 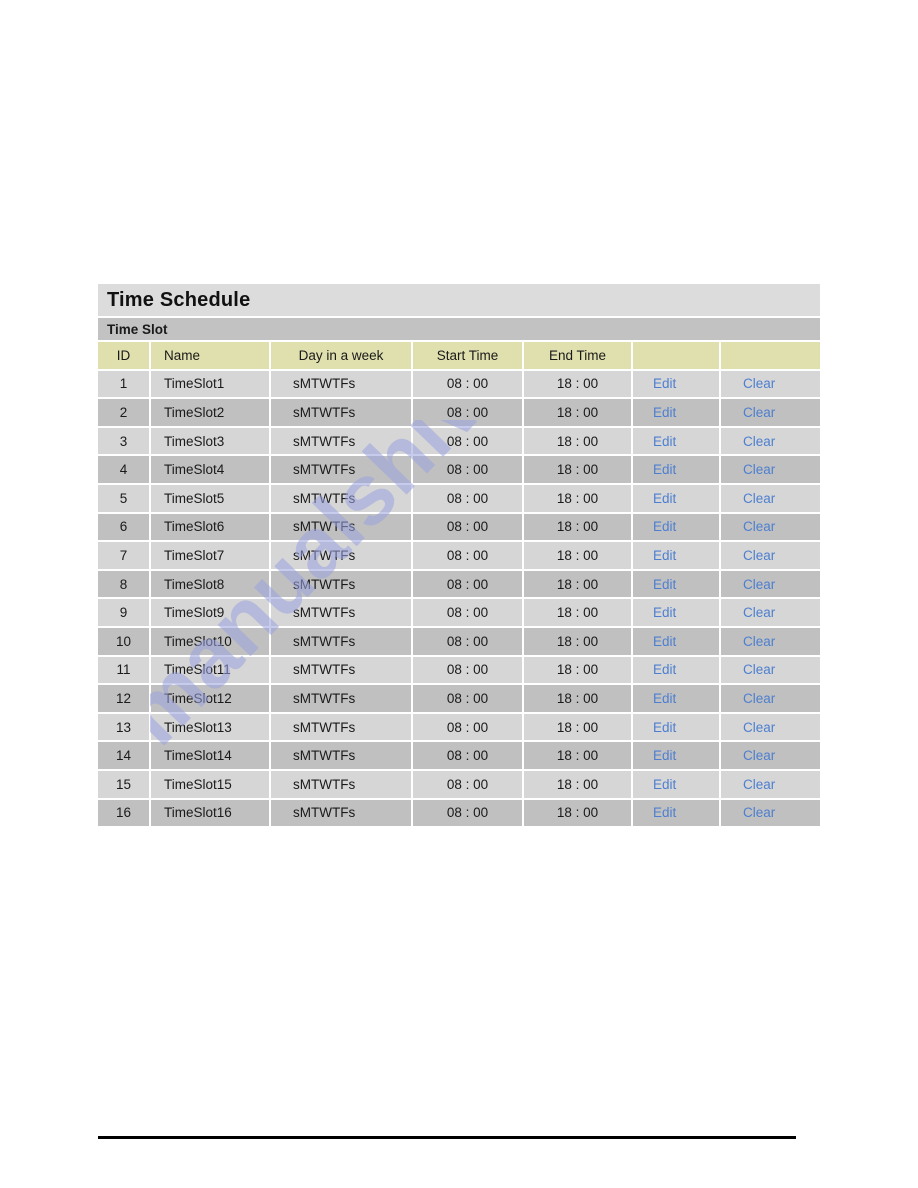 I want to click on column-header-day: Day in a week, so click(x=341, y=356).